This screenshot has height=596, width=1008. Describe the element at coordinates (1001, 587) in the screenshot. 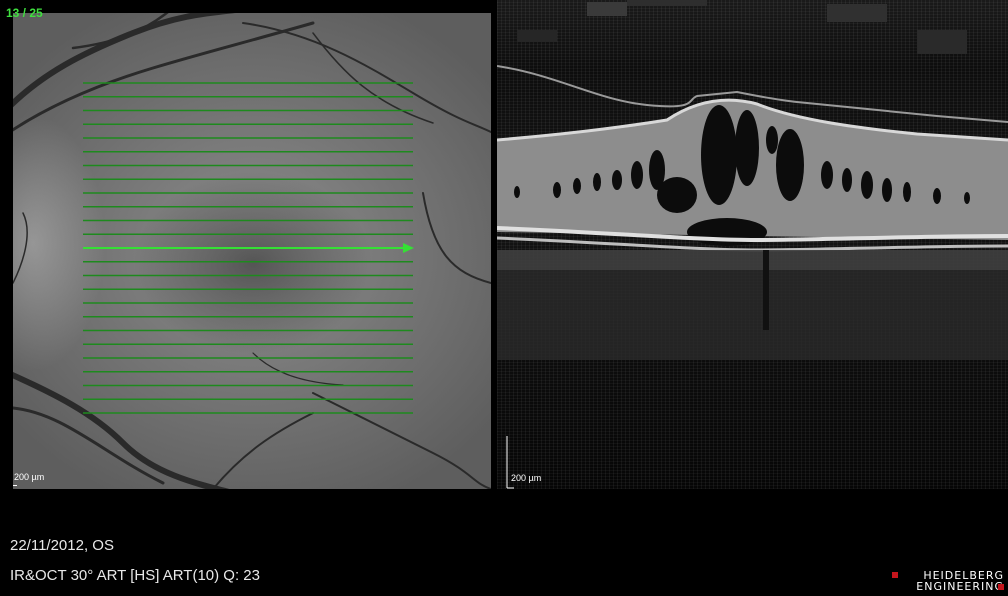

I see `logo-accent-square` at that location.